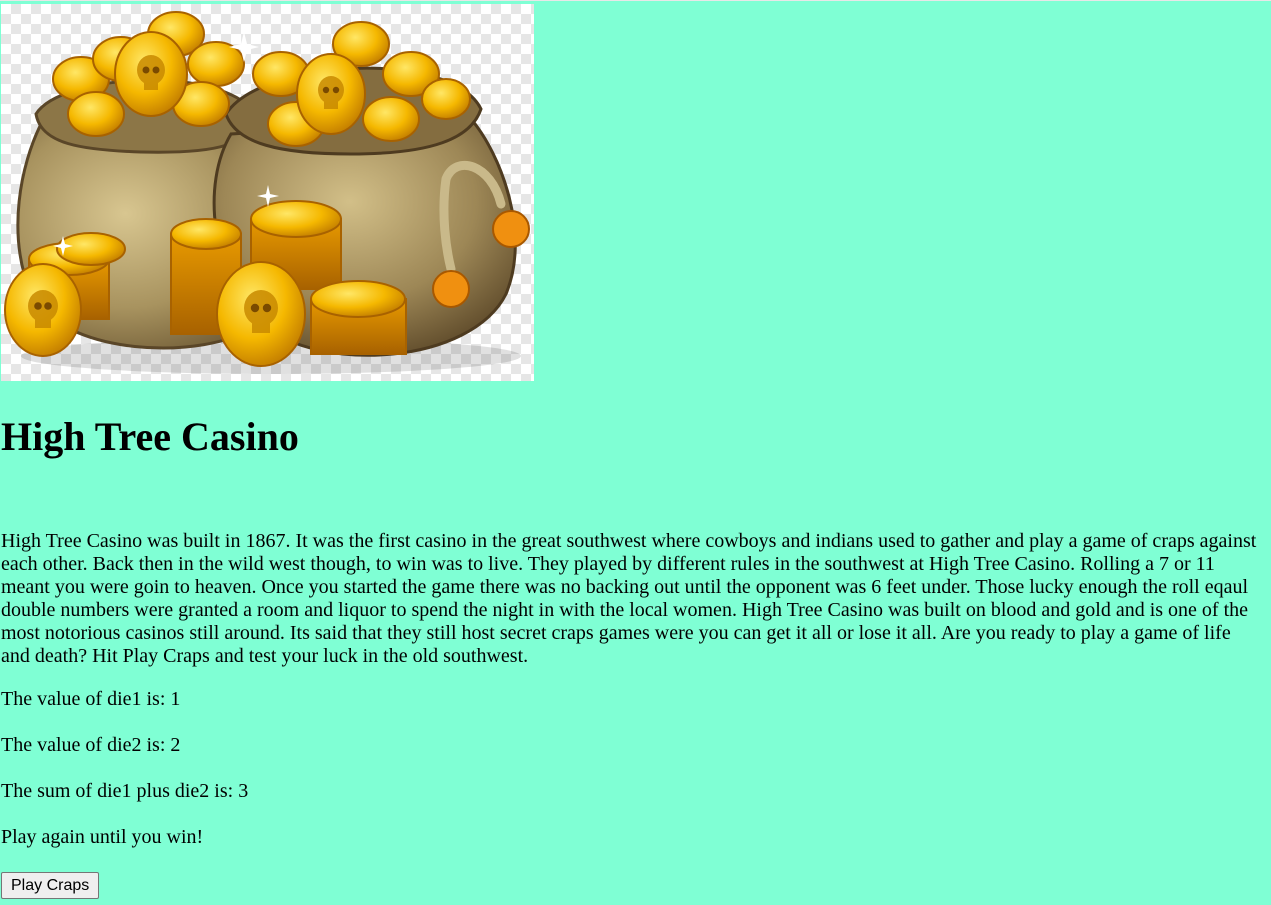  What do you see at coordinates (91, 699) in the screenshot?
I see `die1-result: The value of die1 is: 1` at bounding box center [91, 699].